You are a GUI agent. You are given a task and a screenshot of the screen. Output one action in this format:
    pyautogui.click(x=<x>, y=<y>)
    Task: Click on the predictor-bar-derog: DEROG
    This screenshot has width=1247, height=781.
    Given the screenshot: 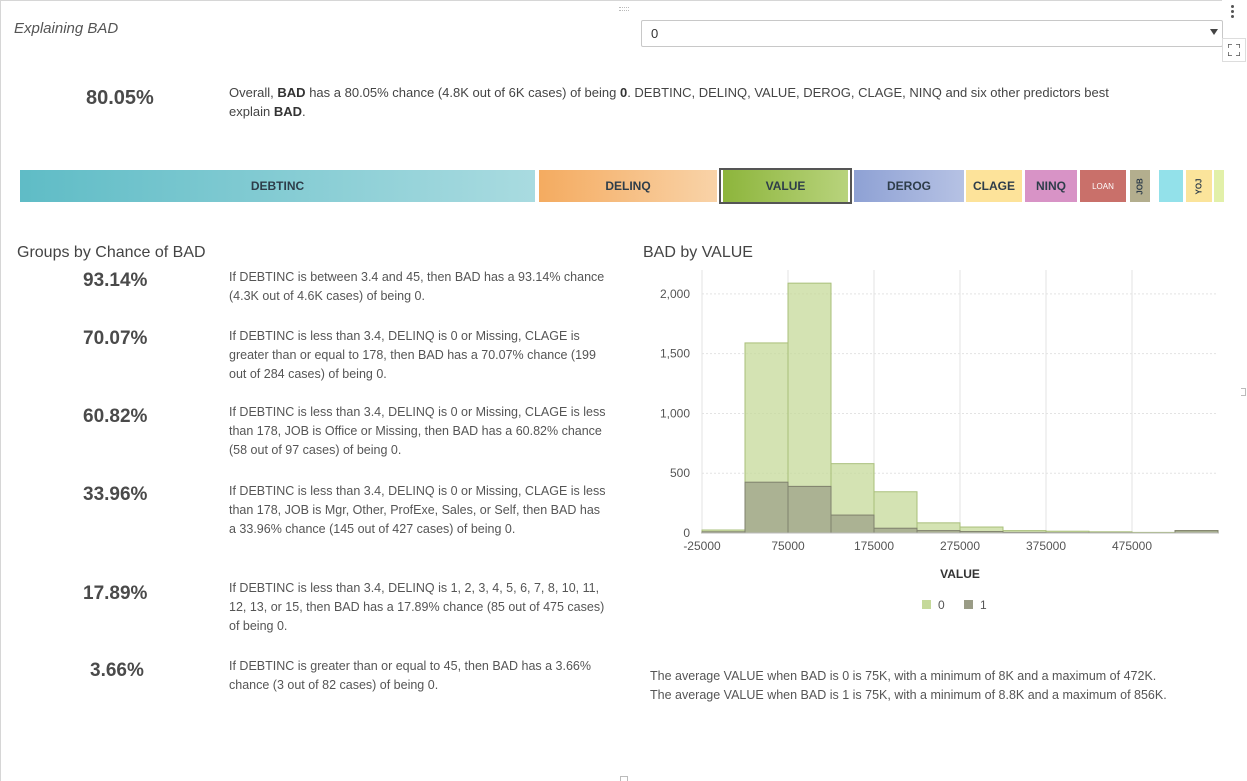 What is the action you would take?
    pyautogui.click(x=909, y=186)
    